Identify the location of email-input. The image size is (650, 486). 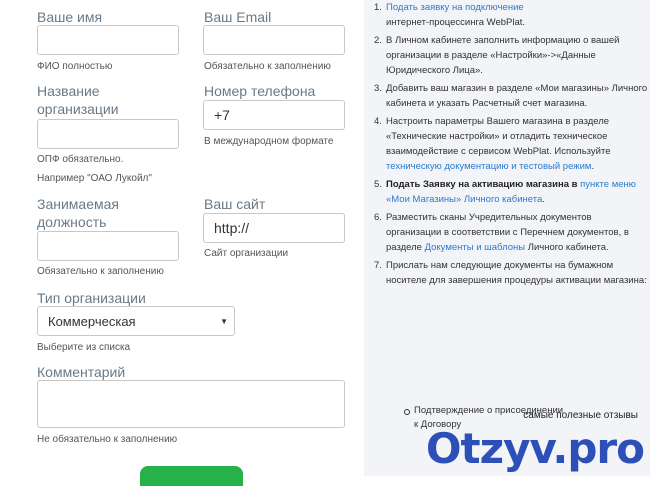
(274, 40).